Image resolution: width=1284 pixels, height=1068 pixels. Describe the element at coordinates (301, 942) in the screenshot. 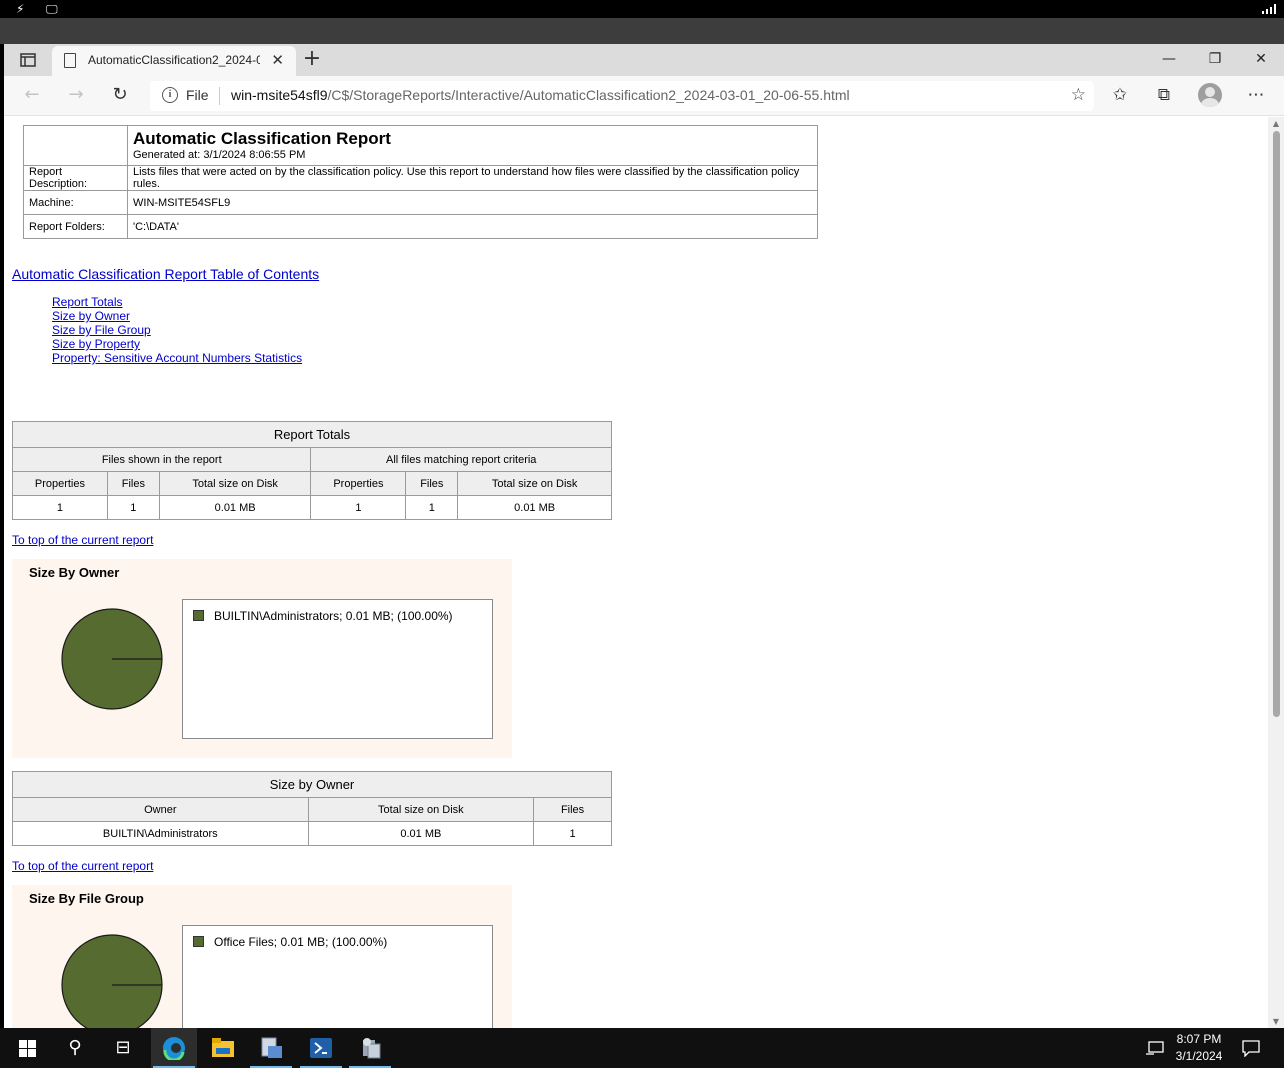

I see `legend-entry: Office Files; 0.01 MB; (100.00%)` at that location.